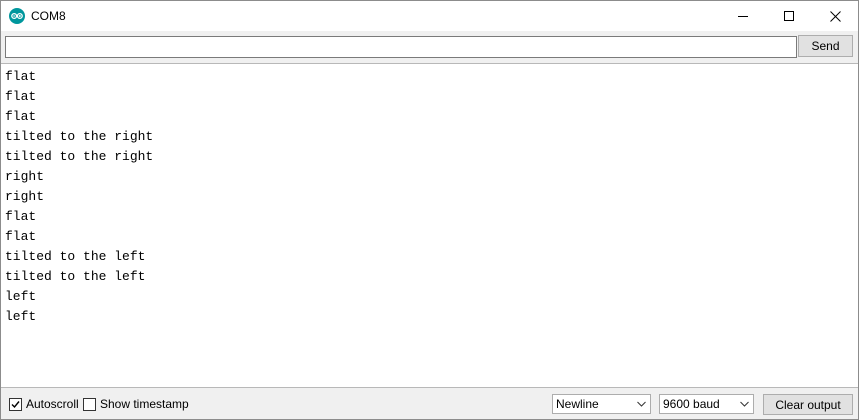 The height and width of the screenshot is (420, 859). Describe the element at coordinates (808, 404) in the screenshot. I see `clear-output-button: Clear output` at that location.